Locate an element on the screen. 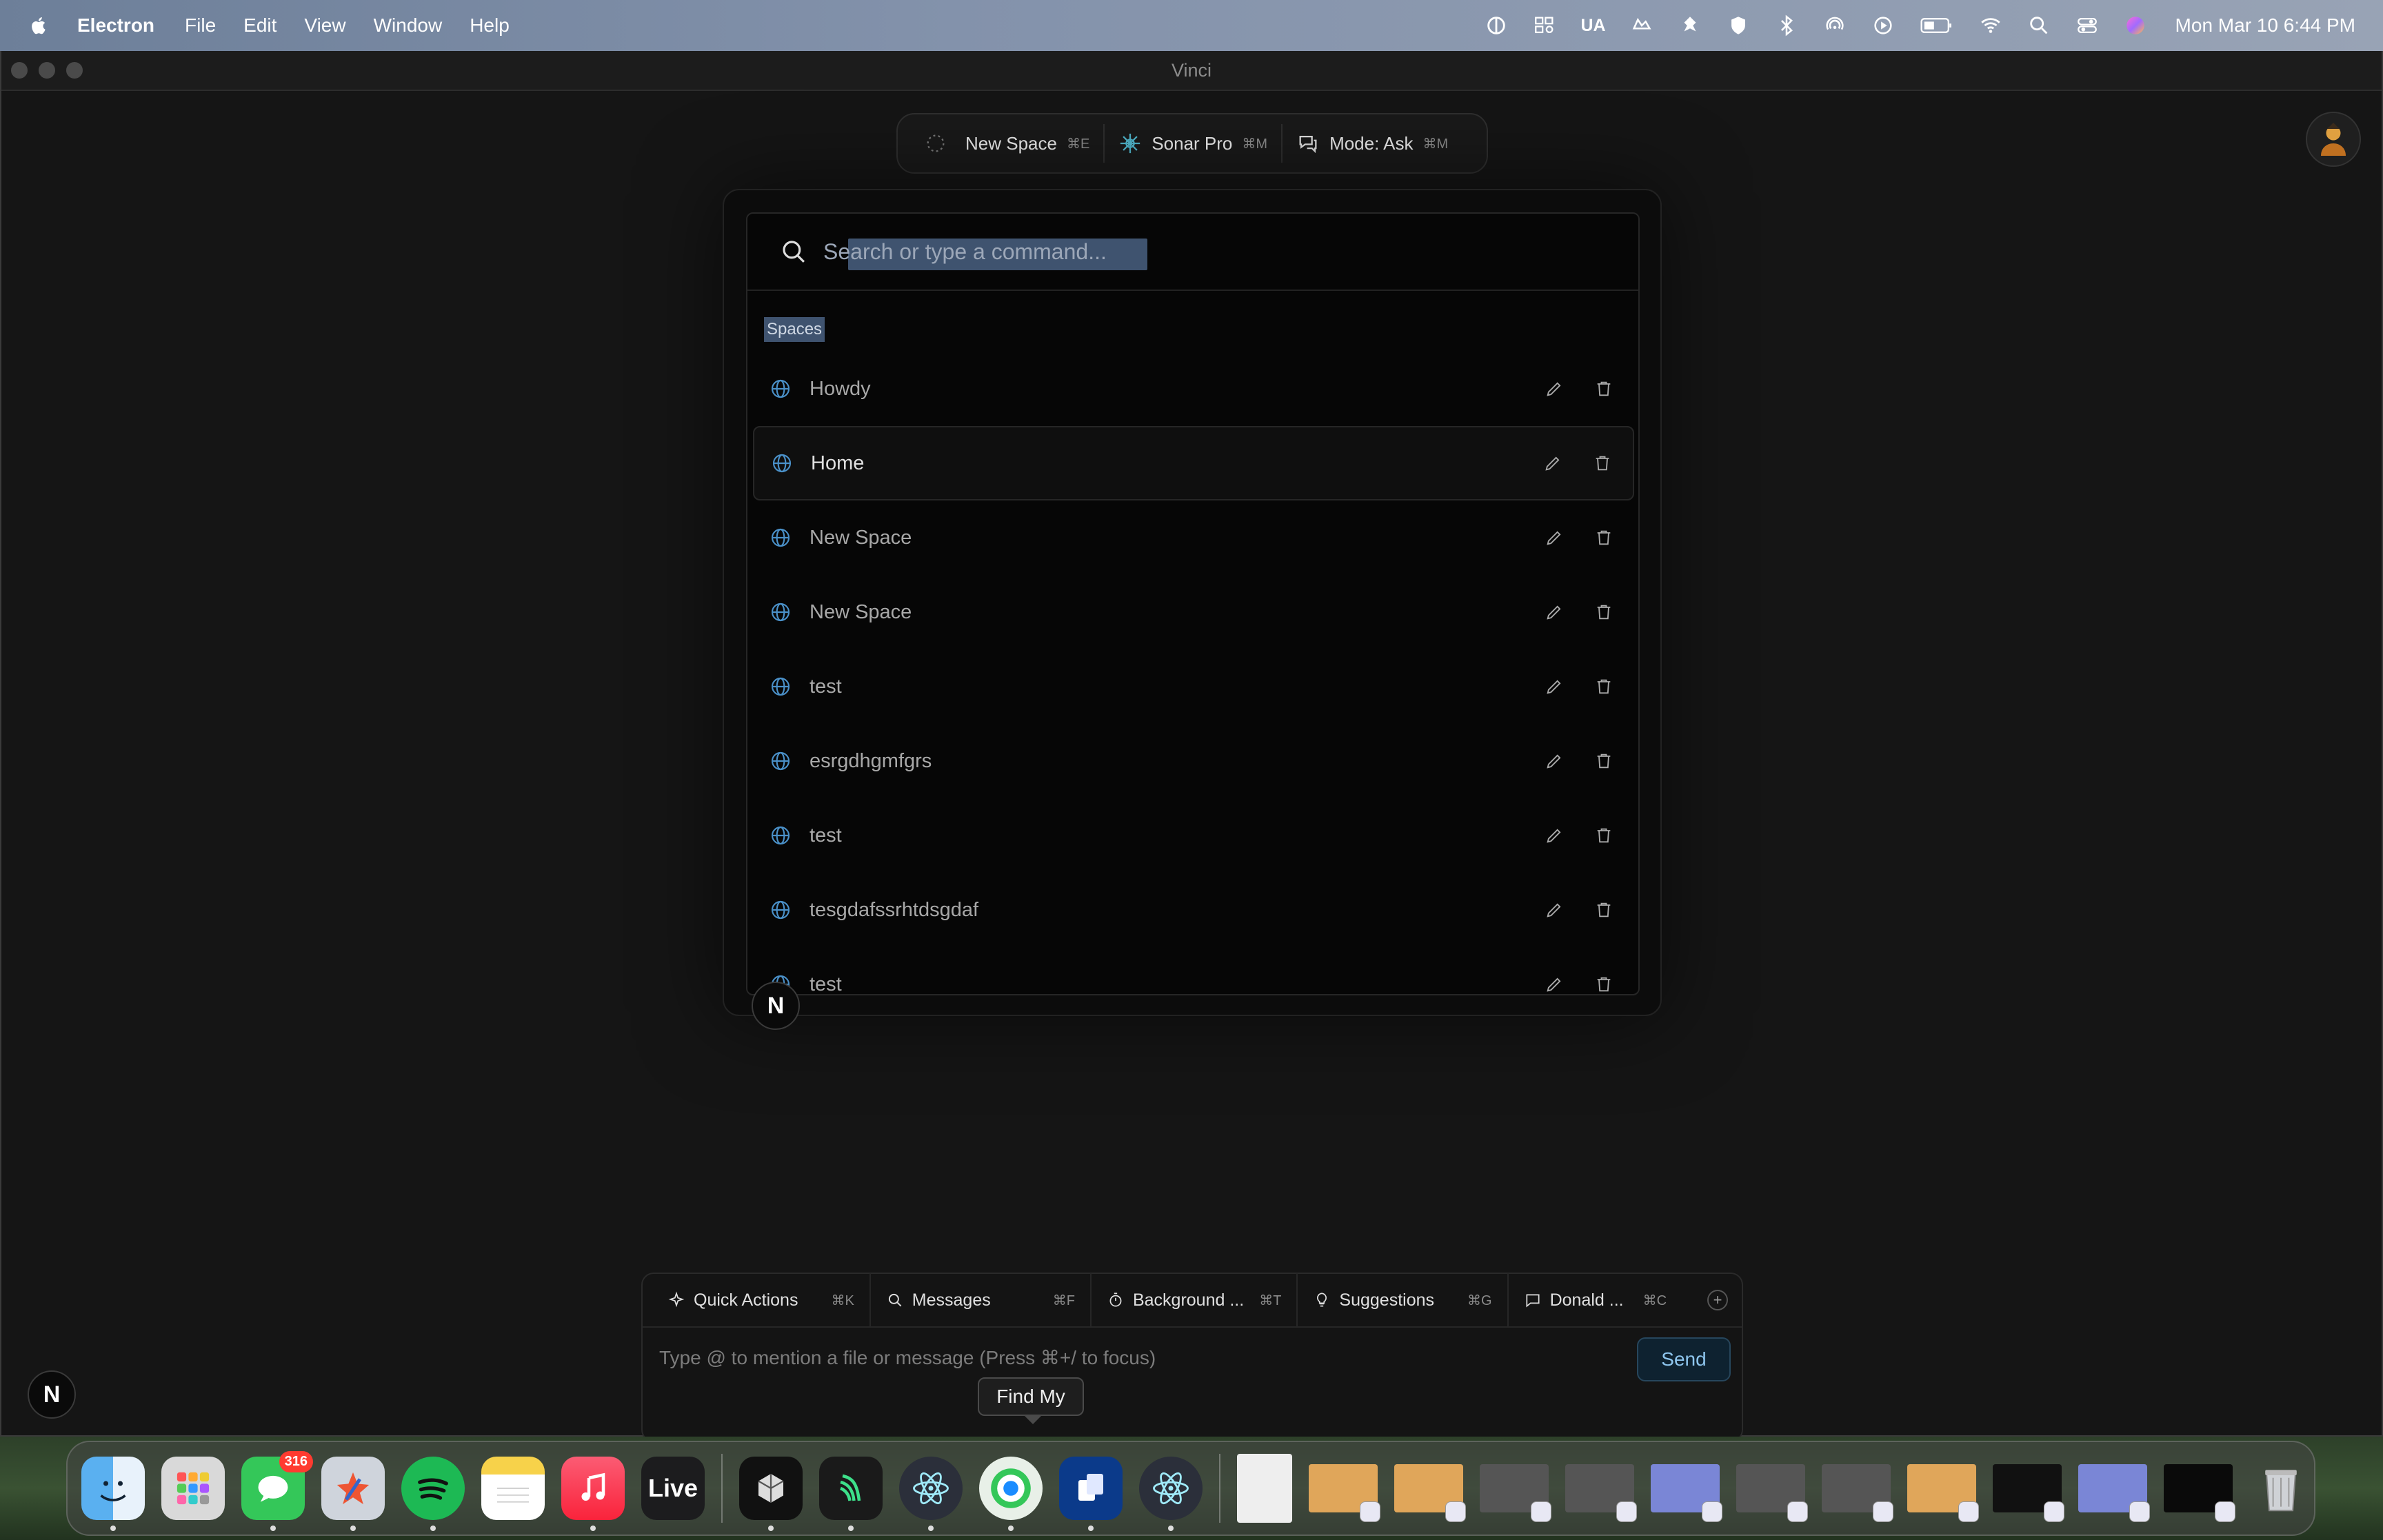 This screenshot has width=2383, height=1540. cube-icon is located at coordinates (771, 1489).